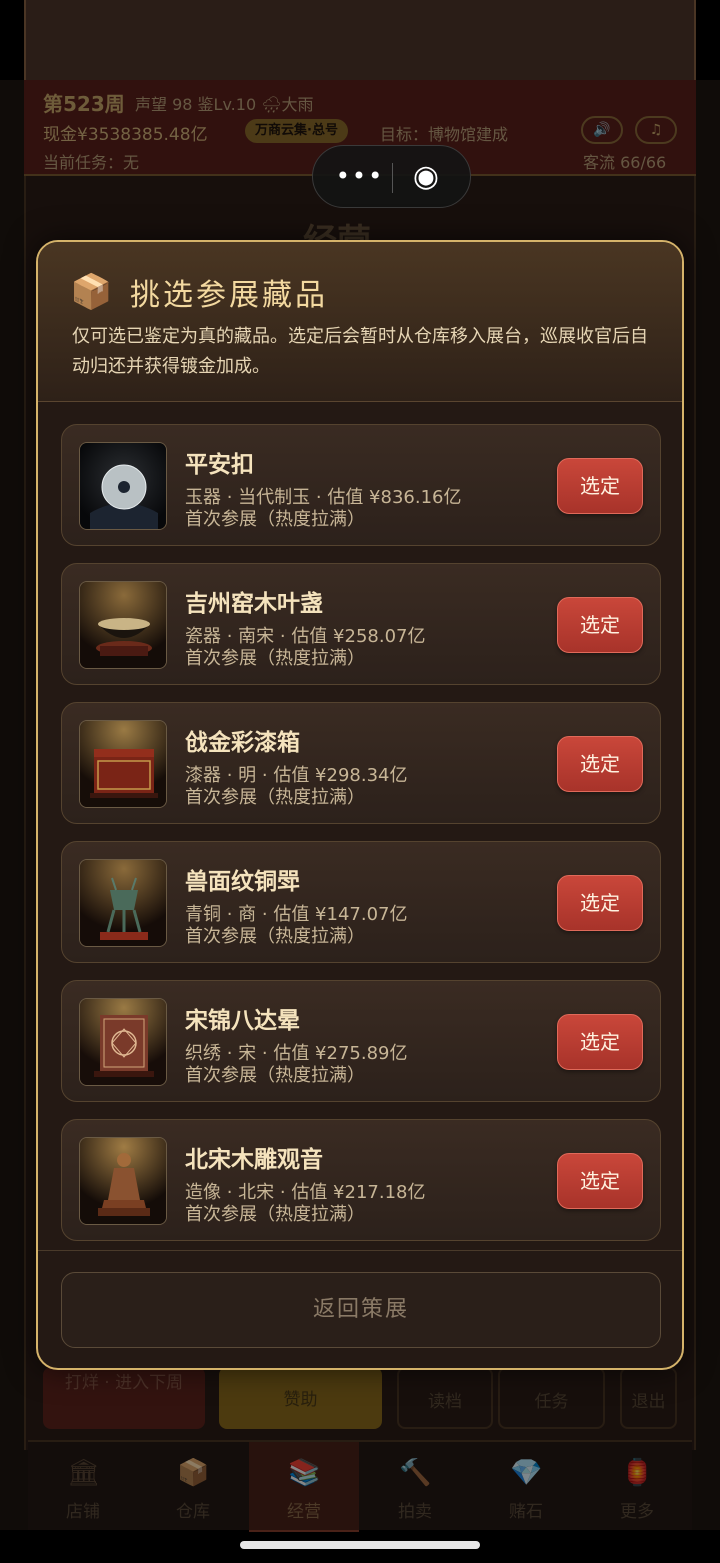 The image size is (720, 1563). I want to click on more-icon: •••, so click(360, 177).